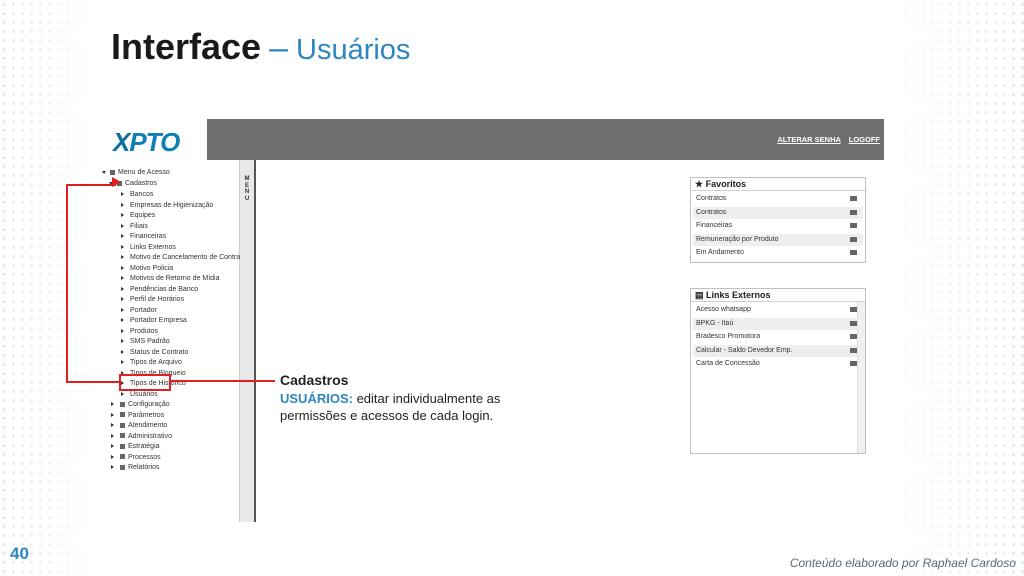  What do you see at coordinates (949, 288) in the screenshot?
I see `decorative-dots-right` at bounding box center [949, 288].